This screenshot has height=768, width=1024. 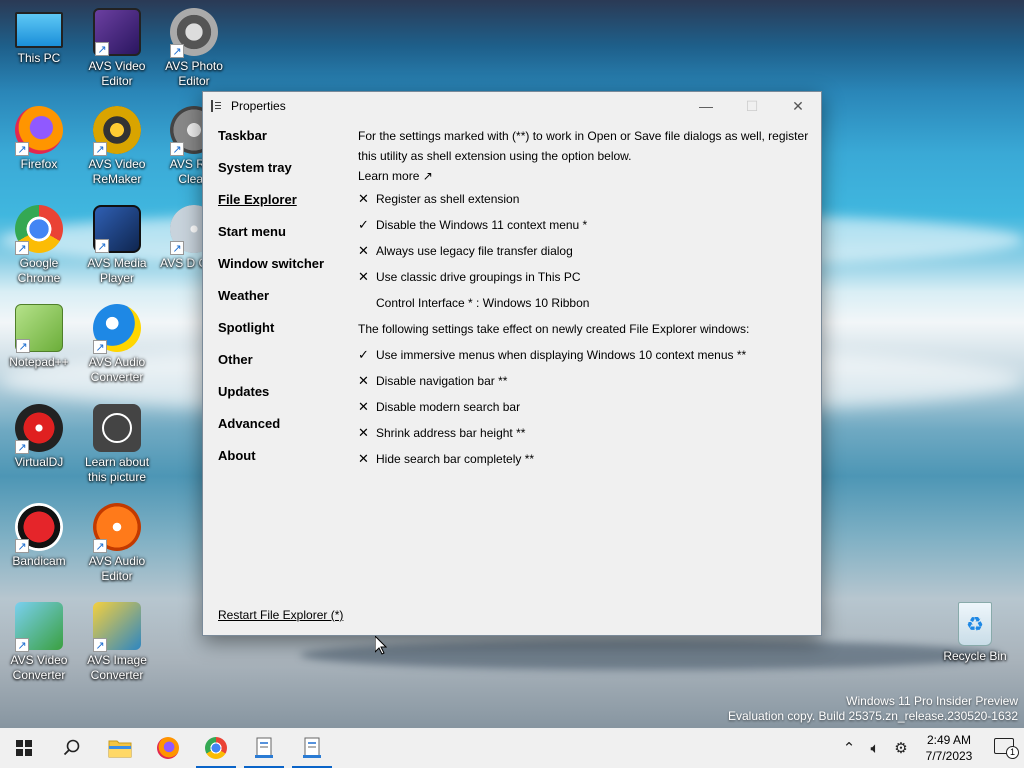 What do you see at coordinates (117, 642) in the screenshot?
I see `desktop-icon-avs-image-converter: ↗ AVS Image Converter` at bounding box center [117, 642].